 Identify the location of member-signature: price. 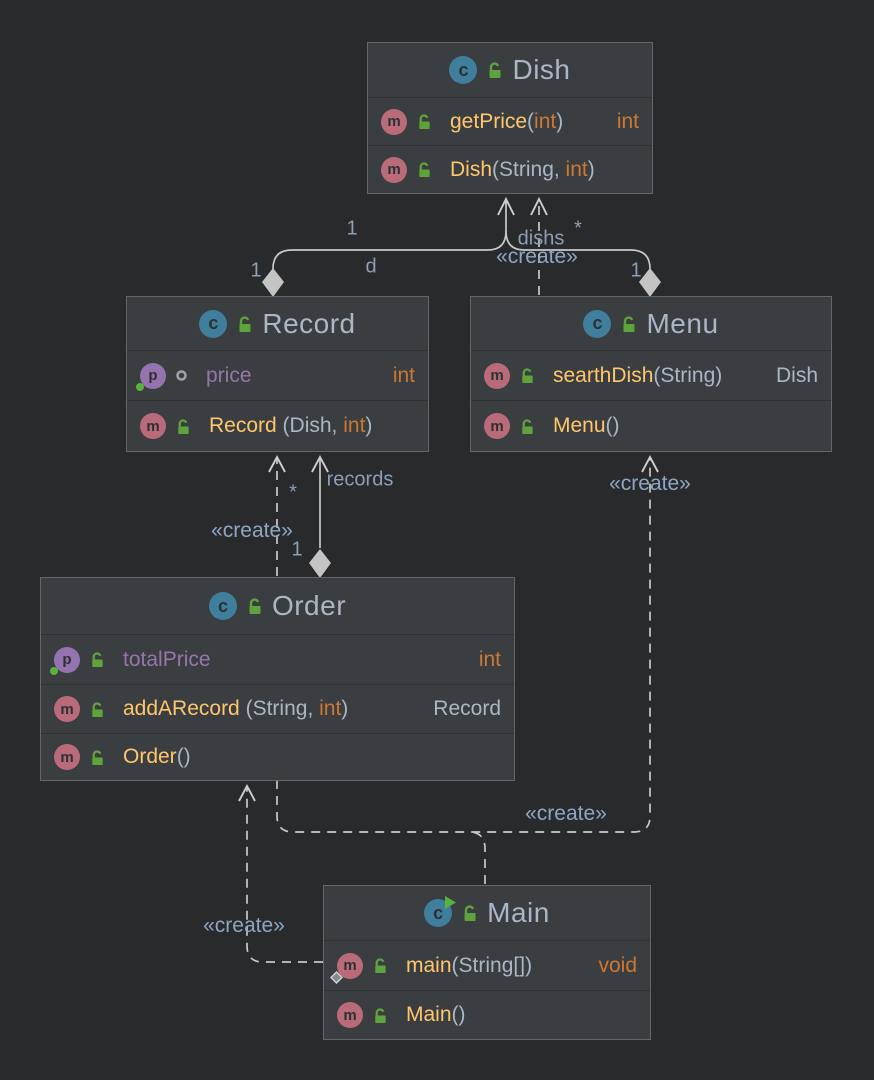
(229, 375).